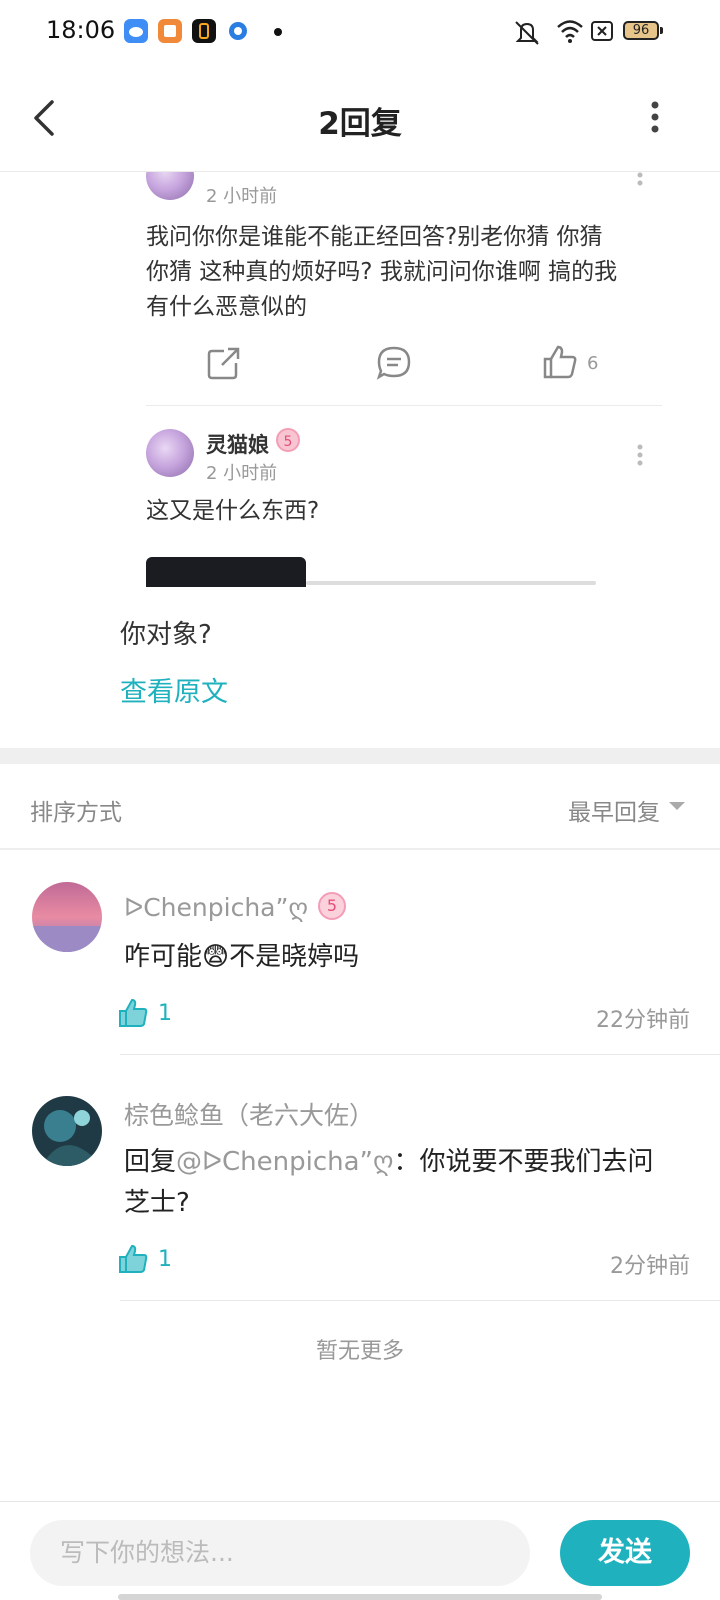 The height and width of the screenshot is (1600, 720). What do you see at coordinates (226, 307) in the screenshot?
I see `post-text-line: 有什么恶意似的` at bounding box center [226, 307].